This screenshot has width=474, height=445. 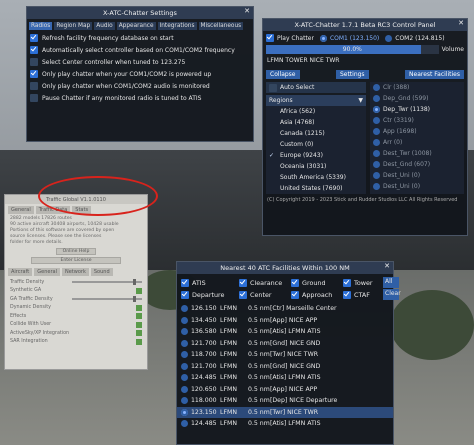 What do you see at coordinates (392, 294) in the screenshot?
I see `filter-clear-button: Clear` at bounding box center [392, 294].